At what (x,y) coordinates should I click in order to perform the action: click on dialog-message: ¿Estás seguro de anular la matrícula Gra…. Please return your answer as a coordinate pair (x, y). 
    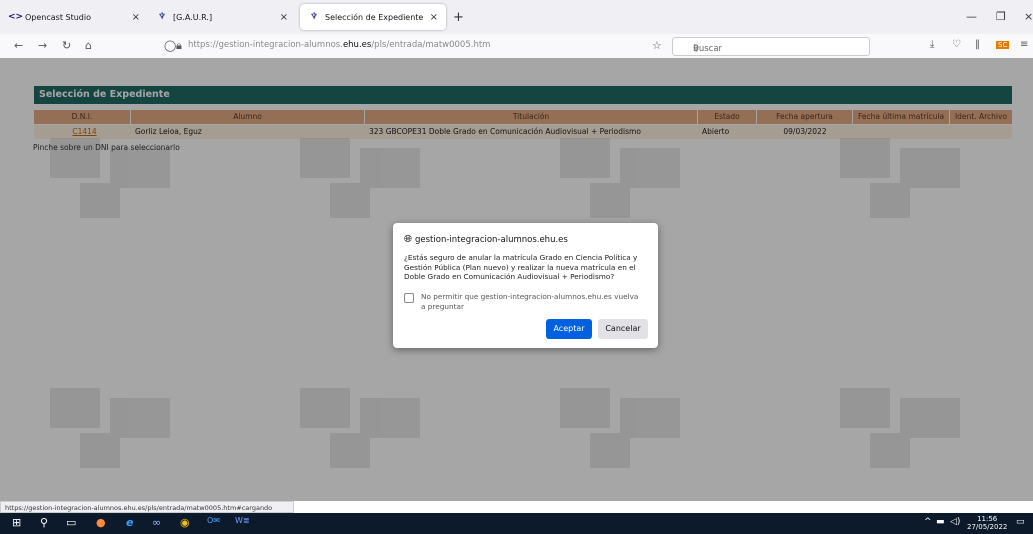
    Looking at the image, I should click on (521, 267).